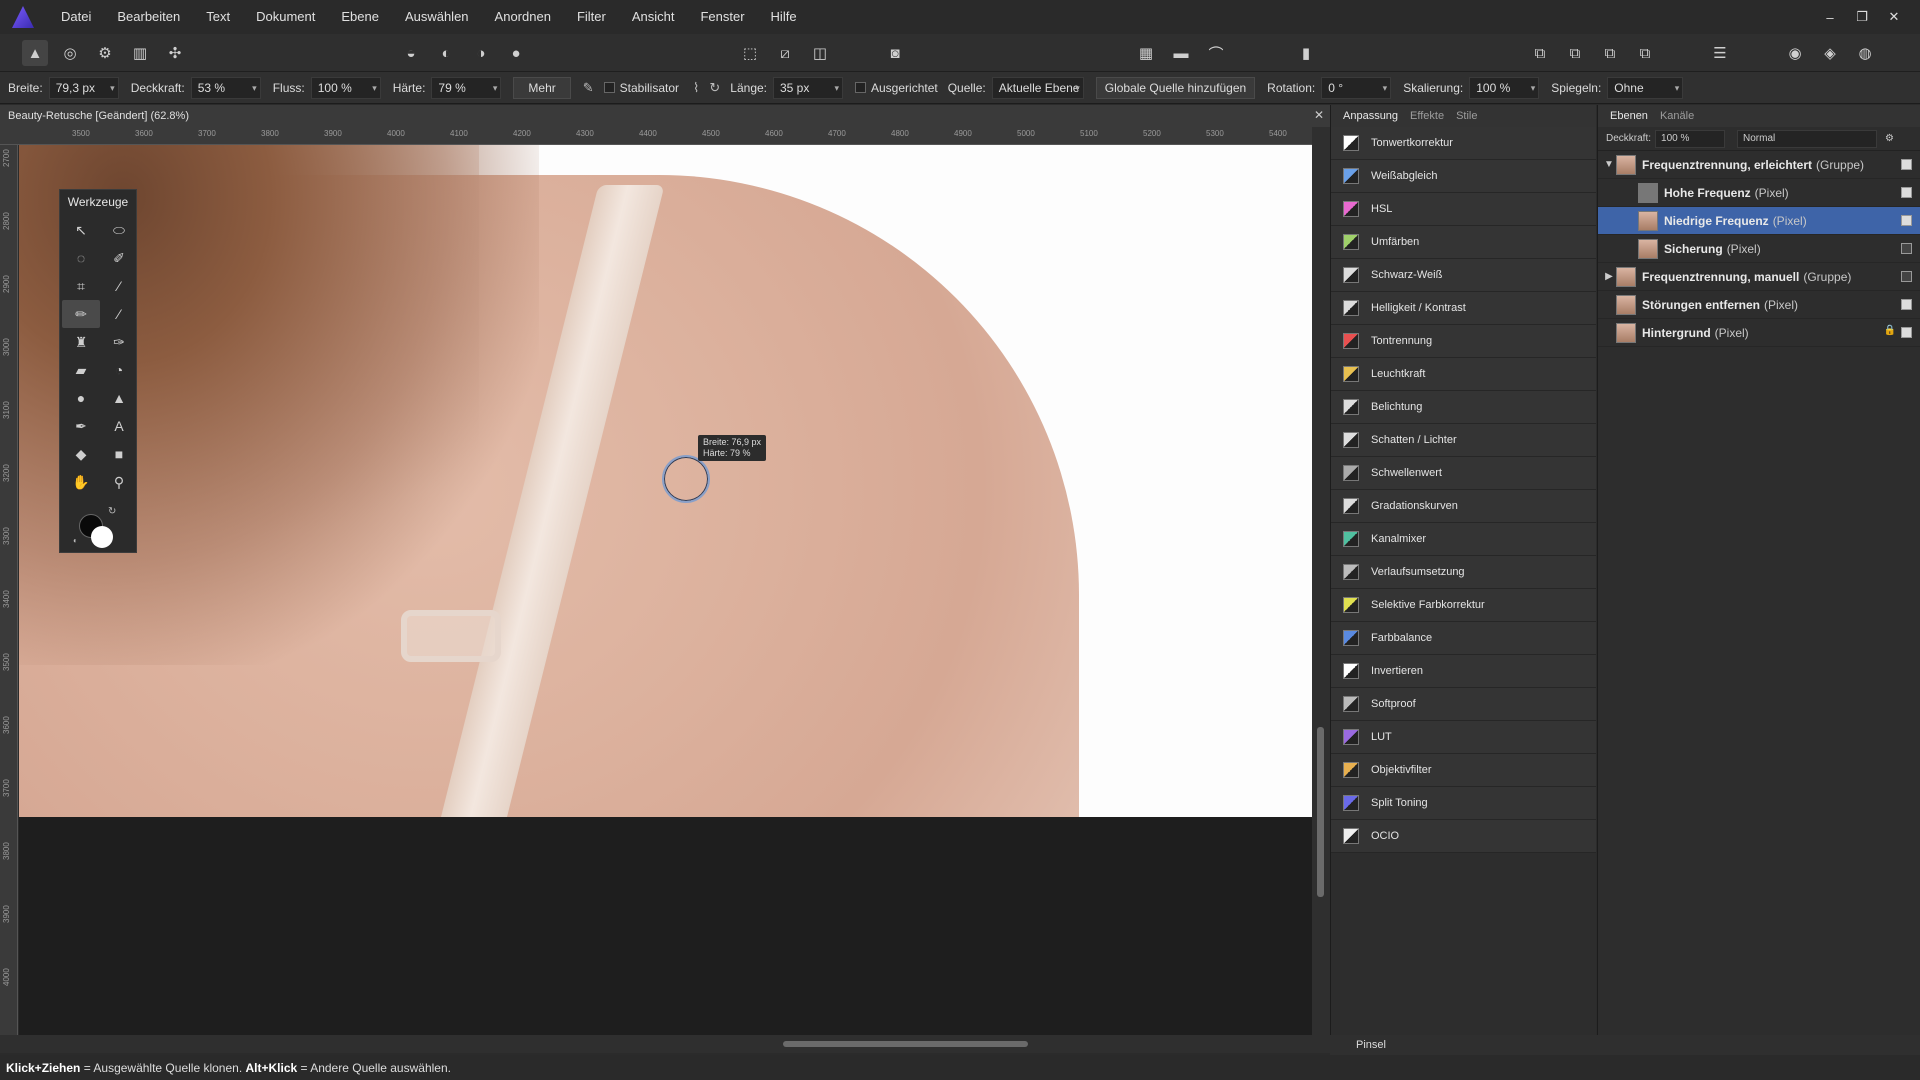 Image resolution: width=1920 pixels, height=1080 pixels. What do you see at coordinates (1319, 115) in the screenshot?
I see `close-document-icon: ✕` at bounding box center [1319, 115].